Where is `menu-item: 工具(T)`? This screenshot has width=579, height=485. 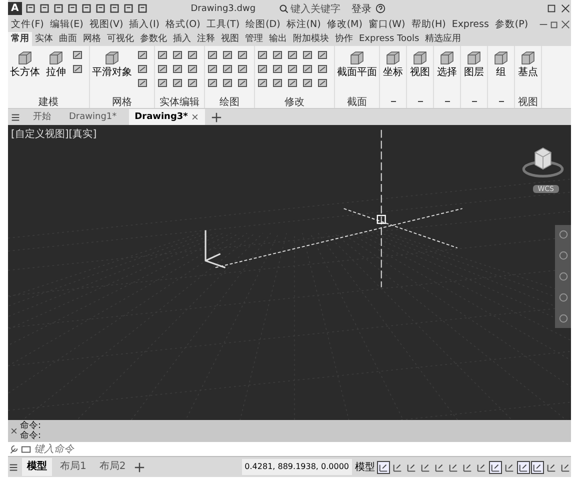 menu-item: 工具(T) is located at coordinates (223, 24).